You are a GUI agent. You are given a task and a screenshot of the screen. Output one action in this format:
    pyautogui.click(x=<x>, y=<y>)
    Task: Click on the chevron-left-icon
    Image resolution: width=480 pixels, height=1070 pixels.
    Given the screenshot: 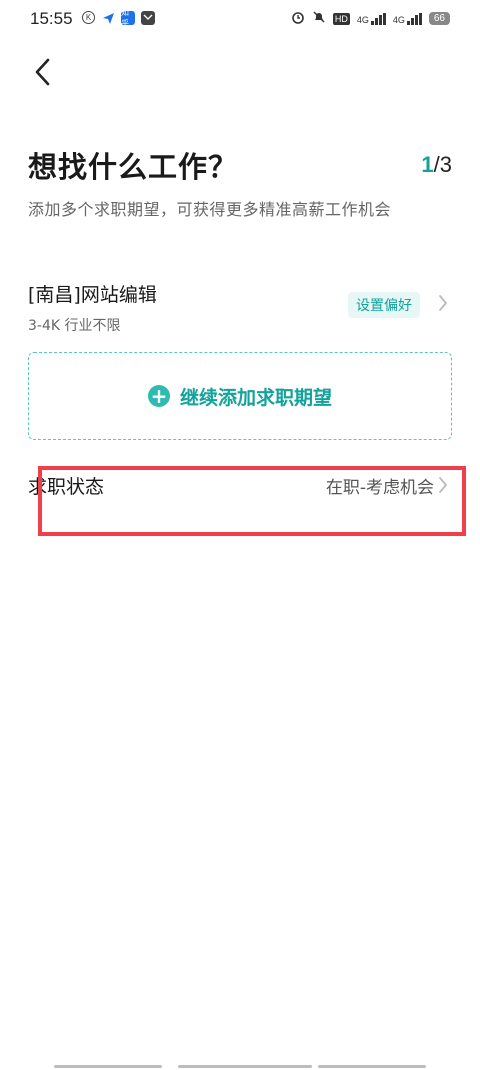 What is the action you would take?
    pyautogui.click(x=42, y=72)
    